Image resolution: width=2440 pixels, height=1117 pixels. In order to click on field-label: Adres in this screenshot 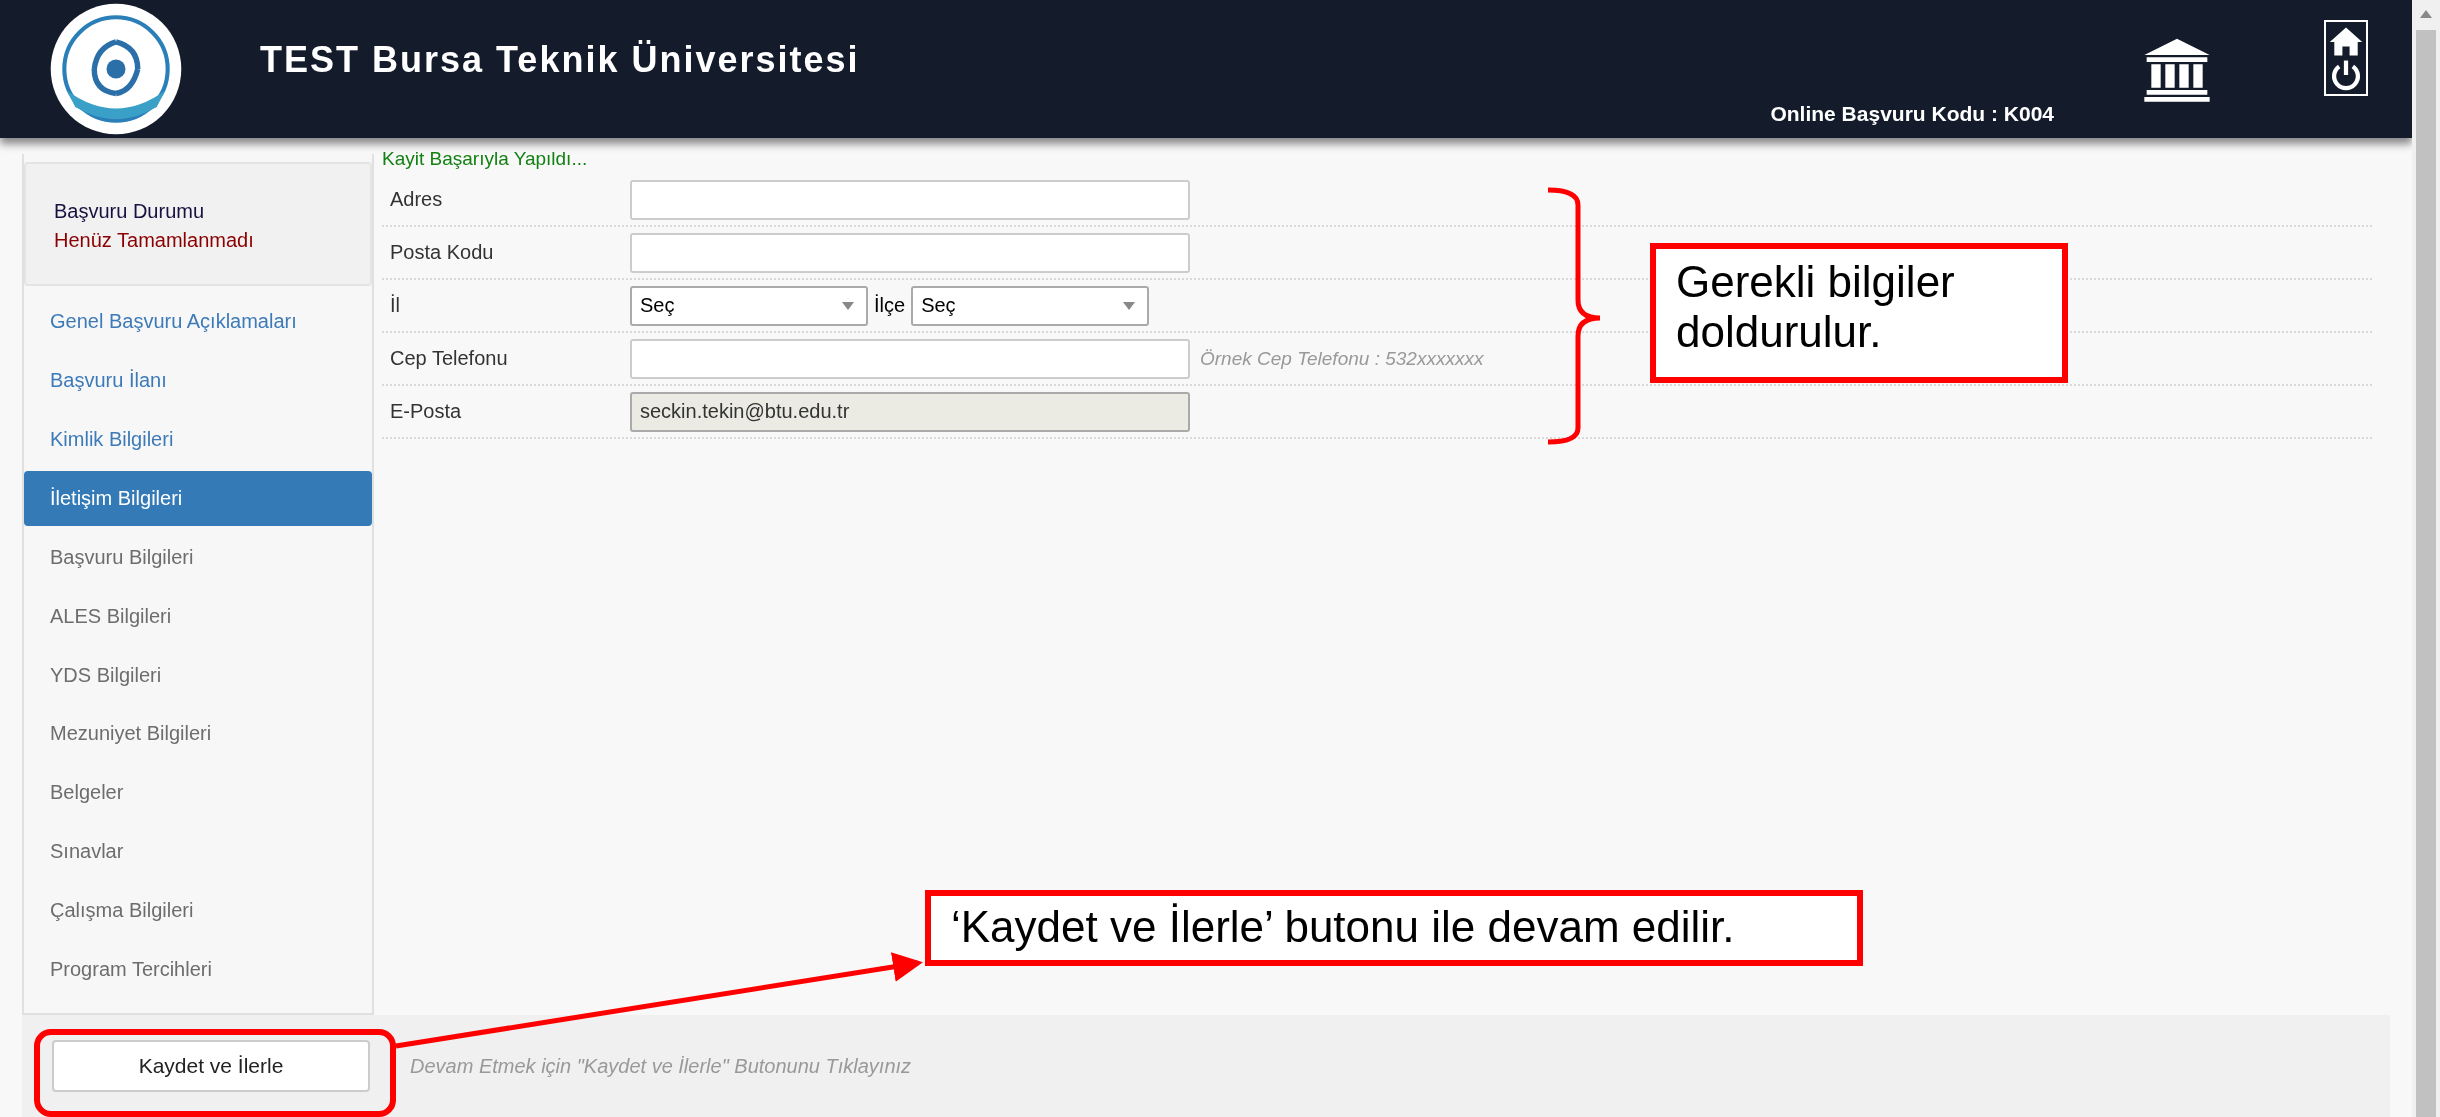, I will do `click(417, 199)`.